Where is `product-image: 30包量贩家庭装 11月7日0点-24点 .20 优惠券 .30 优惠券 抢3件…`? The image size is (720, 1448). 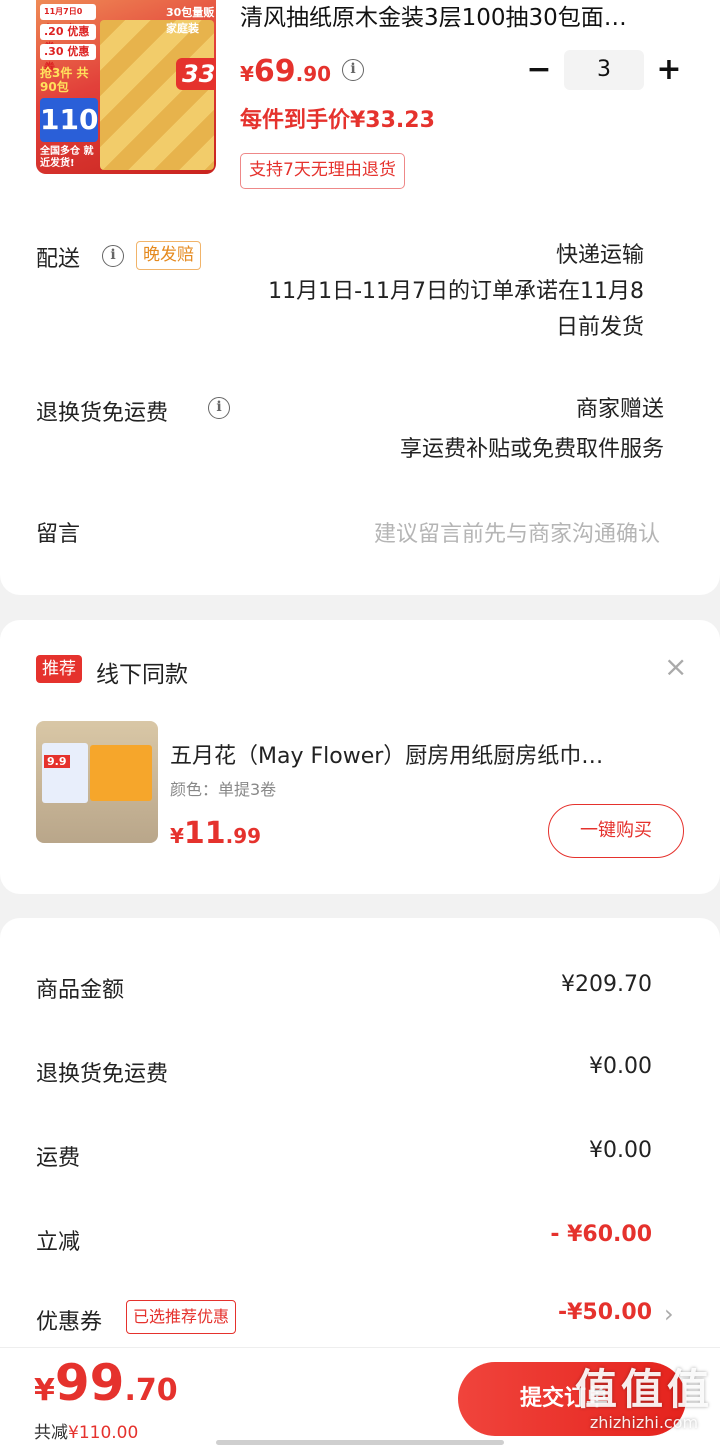
product-image: 30包量贩家庭装 11月7日0点-24点 .20 优惠券 .30 优惠券 抢3件… is located at coordinates (126, 87).